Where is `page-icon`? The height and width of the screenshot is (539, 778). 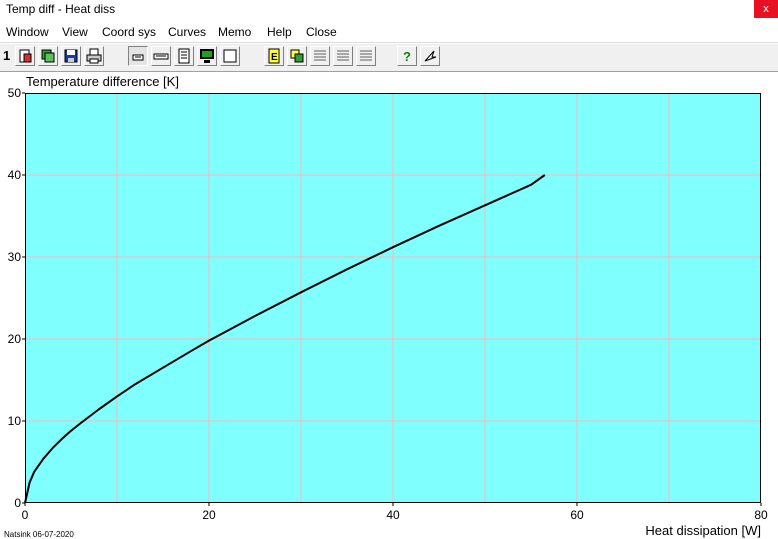 page-icon is located at coordinates (184, 56).